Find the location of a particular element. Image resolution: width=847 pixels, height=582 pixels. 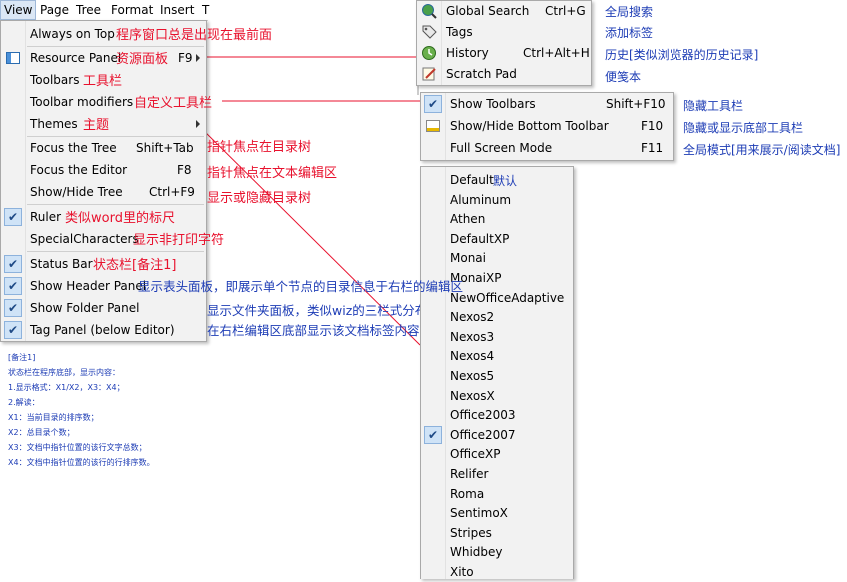

menu-item-label: Show Toolbars is located at coordinates (493, 104).